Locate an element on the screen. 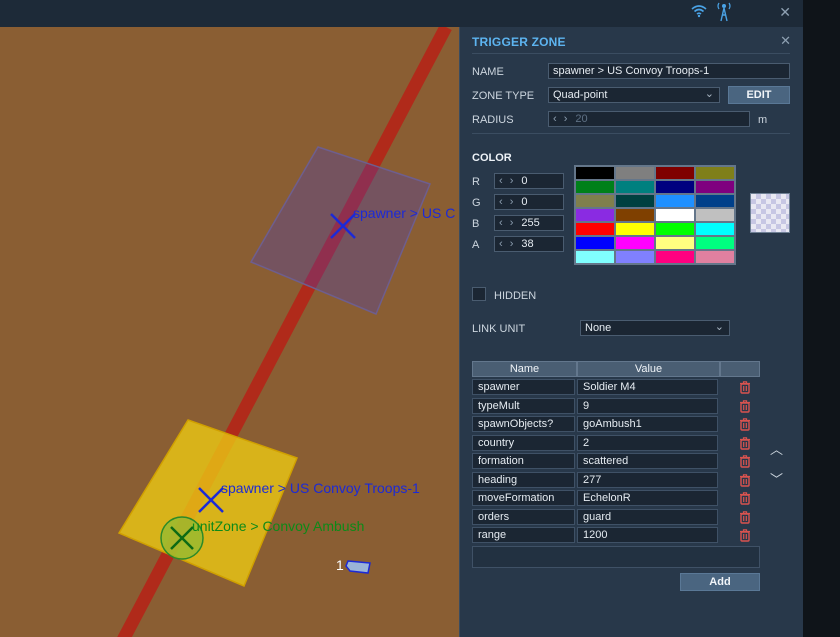 Image resolution: width=840 pixels, height=637 pixels. row-name-cell: heading is located at coordinates (523, 479).